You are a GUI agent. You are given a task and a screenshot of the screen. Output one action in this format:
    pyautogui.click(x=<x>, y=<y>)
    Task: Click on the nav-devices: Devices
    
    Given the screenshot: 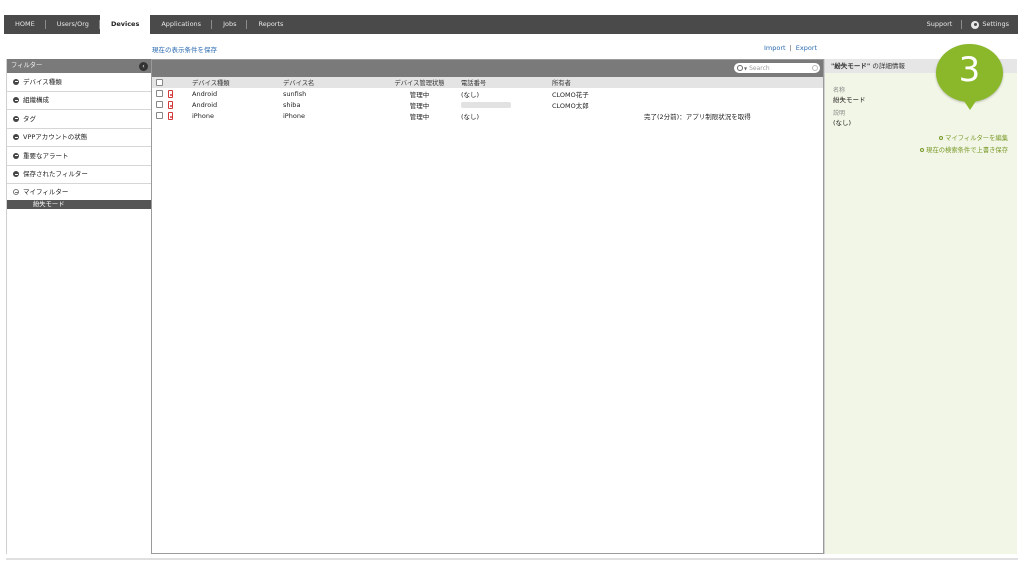 What is the action you would take?
    pyautogui.click(x=125, y=24)
    